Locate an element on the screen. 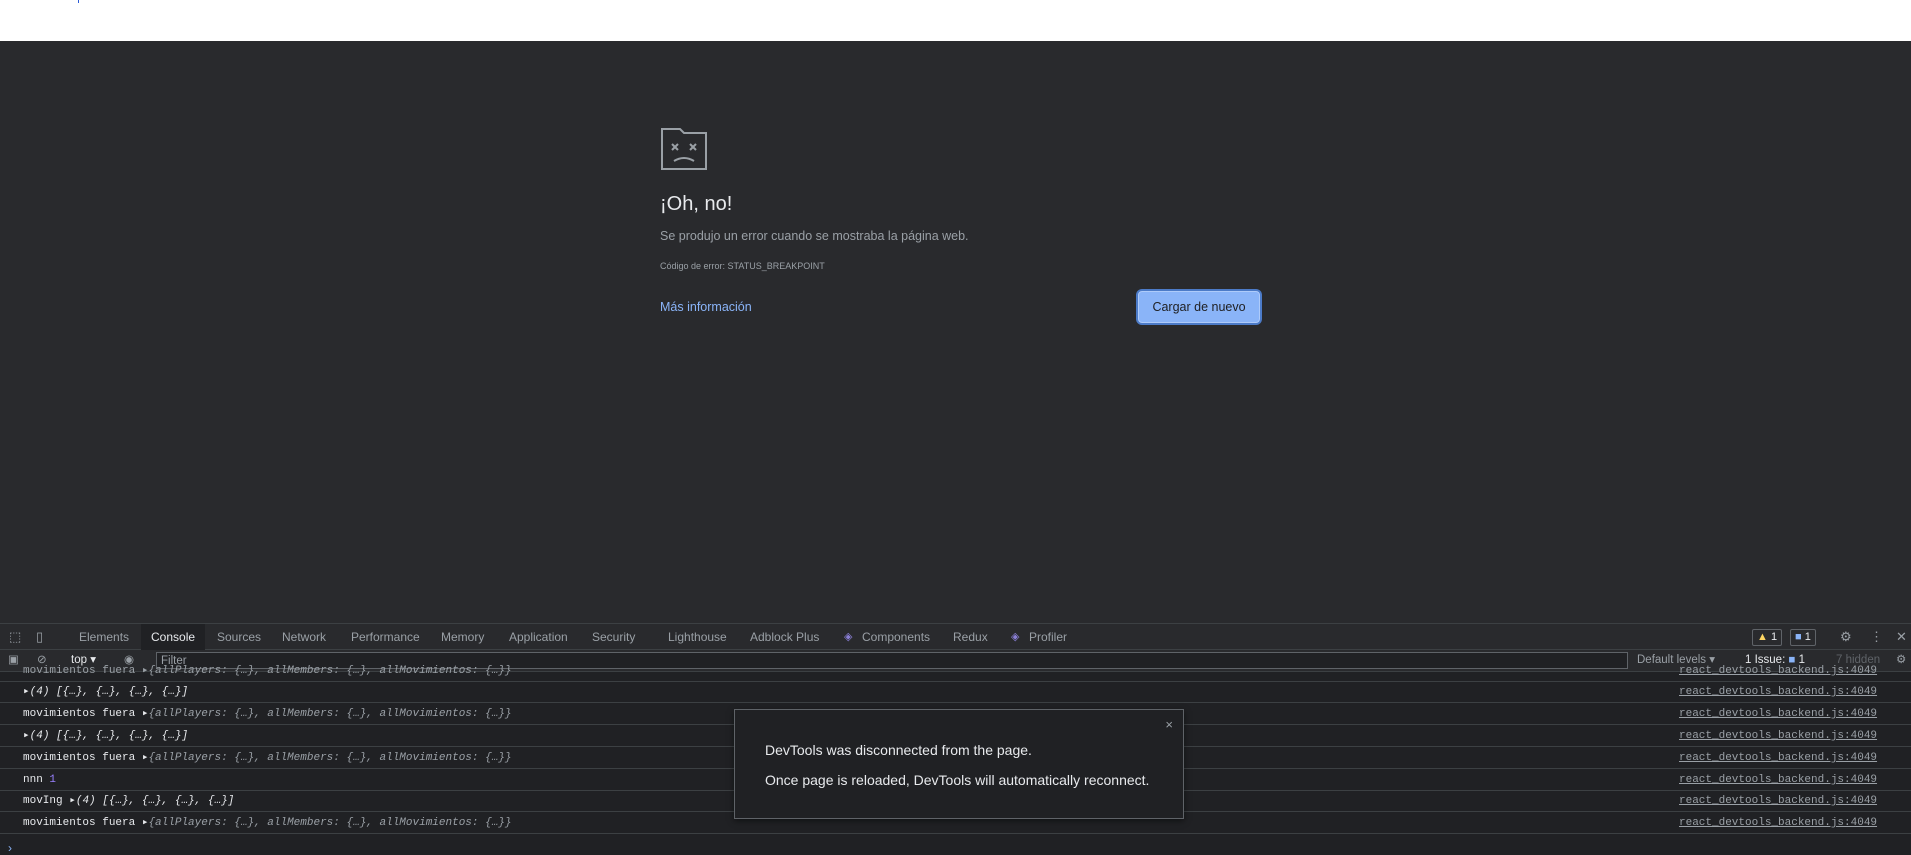  messages-count: 1 is located at coordinates (1807, 637).